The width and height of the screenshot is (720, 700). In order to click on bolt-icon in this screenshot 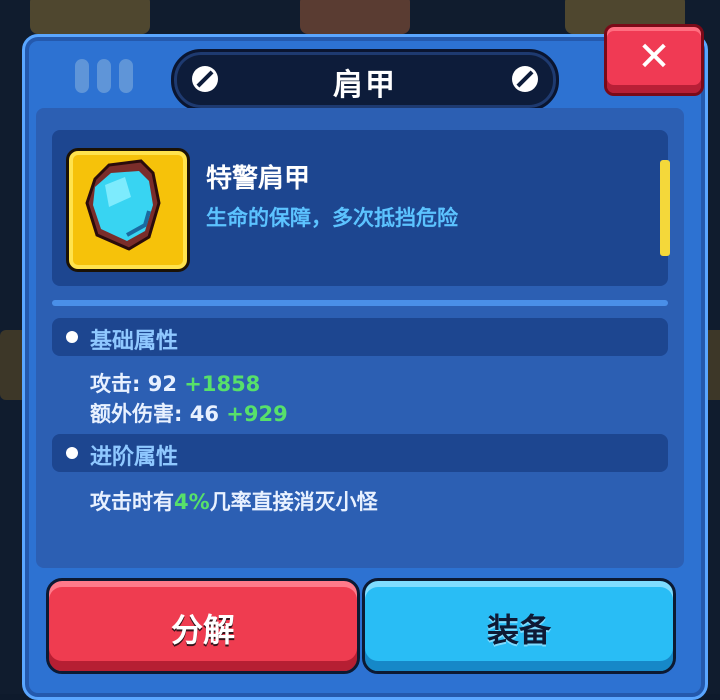, I will do `click(525, 79)`.